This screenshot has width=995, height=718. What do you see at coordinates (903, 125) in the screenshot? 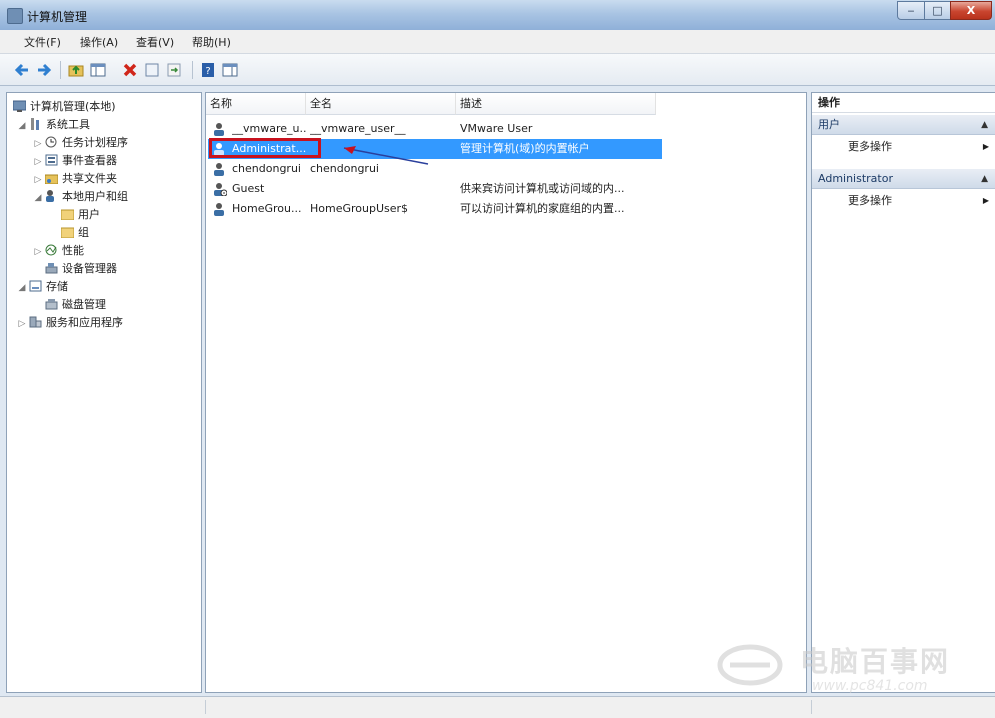
I see `actions-section-users: 用户 ▲` at bounding box center [903, 125].